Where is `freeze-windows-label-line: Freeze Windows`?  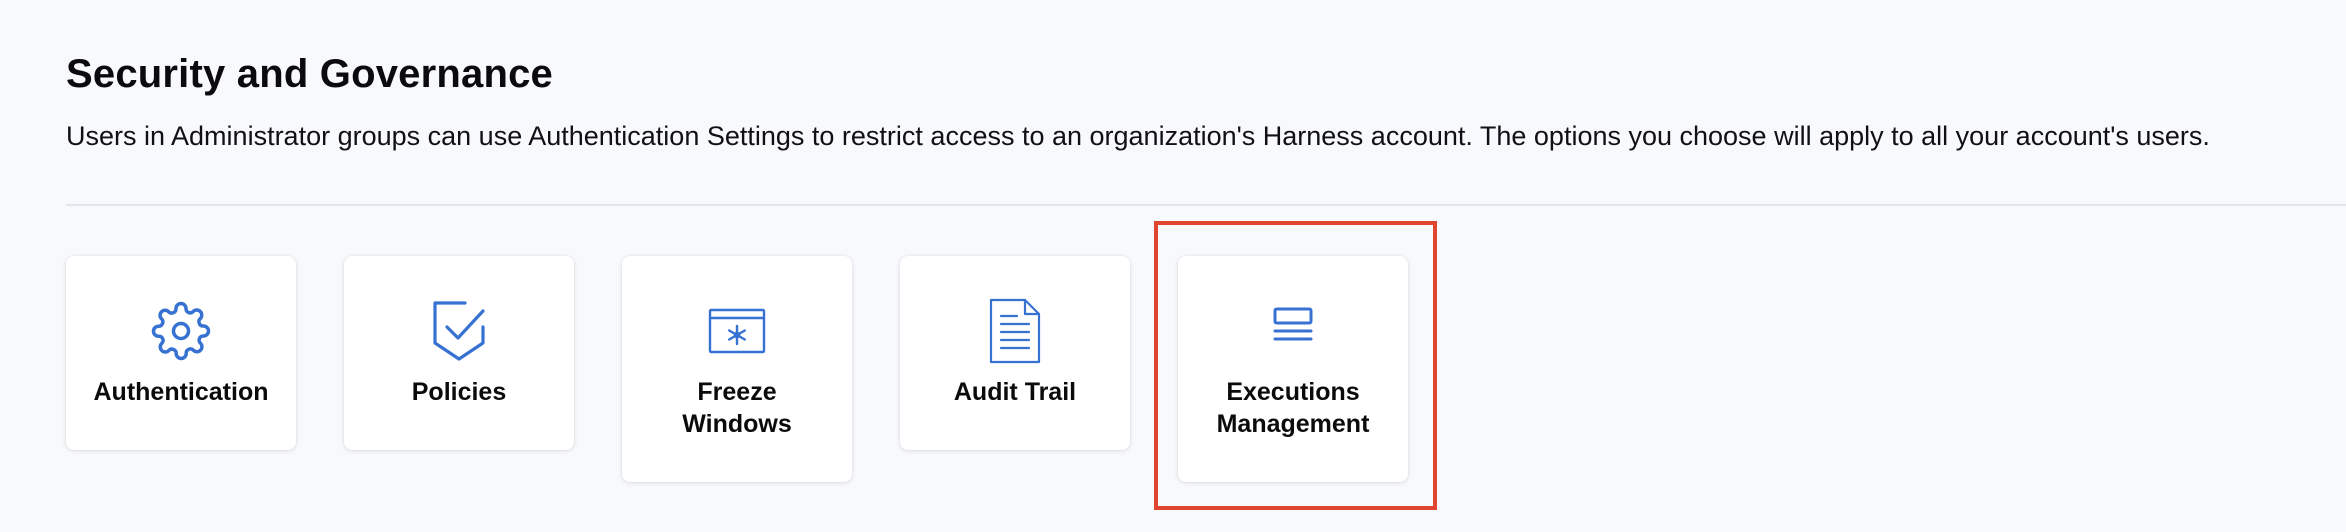 freeze-windows-label-line: Freeze Windows is located at coordinates (737, 408).